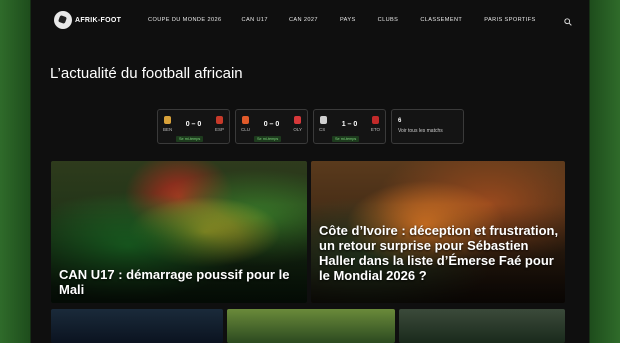 This screenshot has height=343, width=620. Describe the element at coordinates (427, 126) in the screenshot. I see `all-matches-link: 6 Voir tous les matchs` at that location.